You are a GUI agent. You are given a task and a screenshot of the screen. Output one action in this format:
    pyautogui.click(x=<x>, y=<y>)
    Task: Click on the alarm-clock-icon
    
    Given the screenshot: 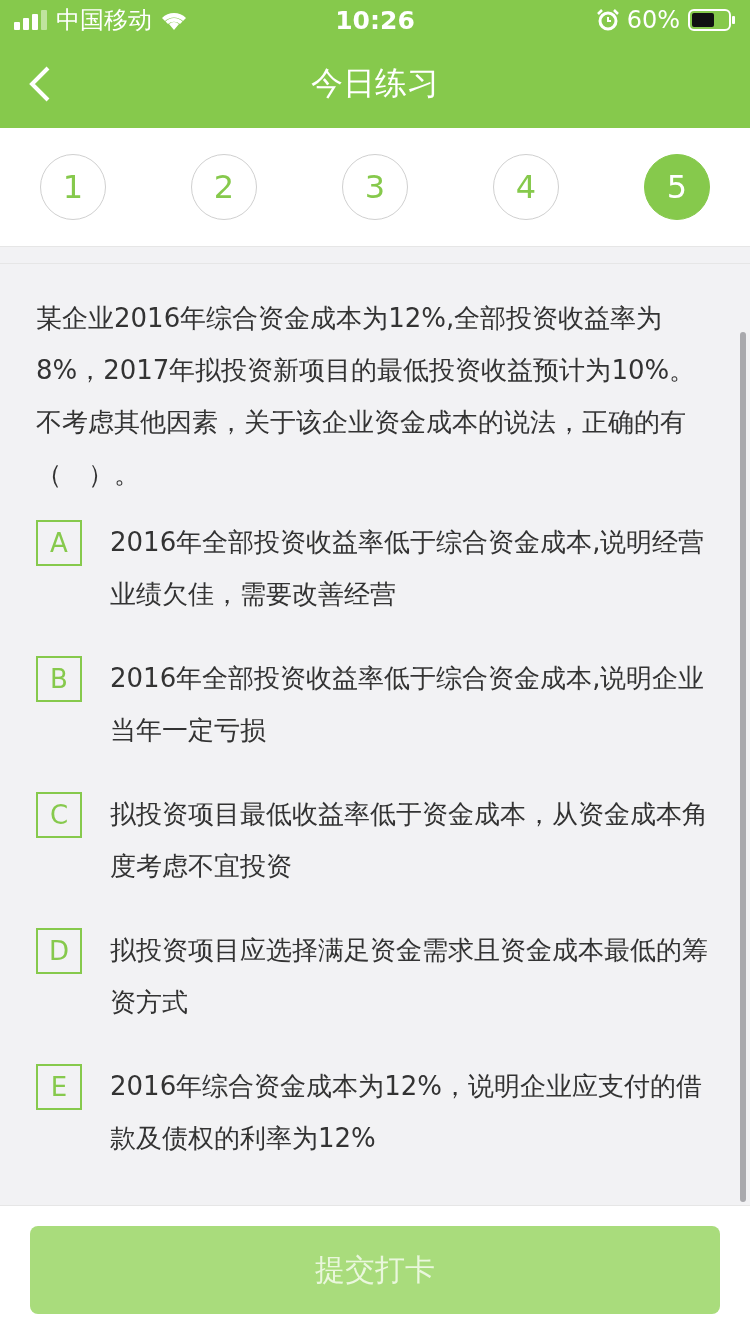 What is the action you would take?
    pyautogui.click(x=607, y=20)
    